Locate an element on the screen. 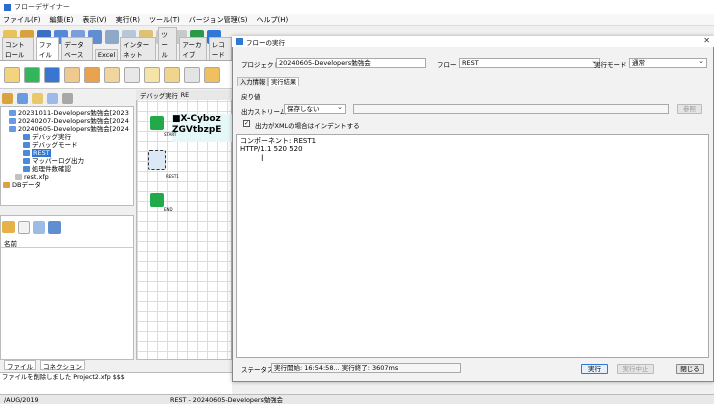 The width and height of the screenshot is (714, 404). view-icon is located at coordinates (52, 98).